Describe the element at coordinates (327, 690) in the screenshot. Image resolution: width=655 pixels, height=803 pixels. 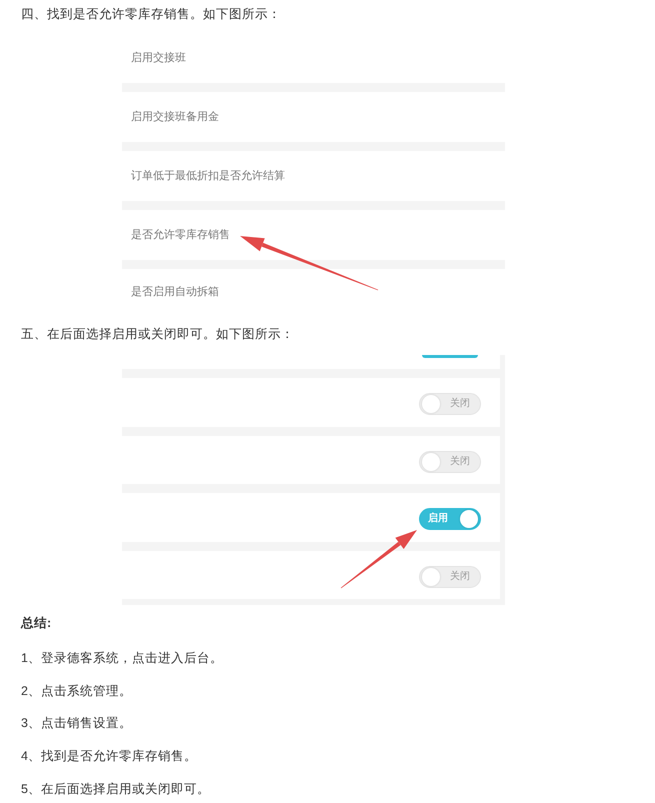
I see `summary-step: 2、点击系统管理。` at that location.